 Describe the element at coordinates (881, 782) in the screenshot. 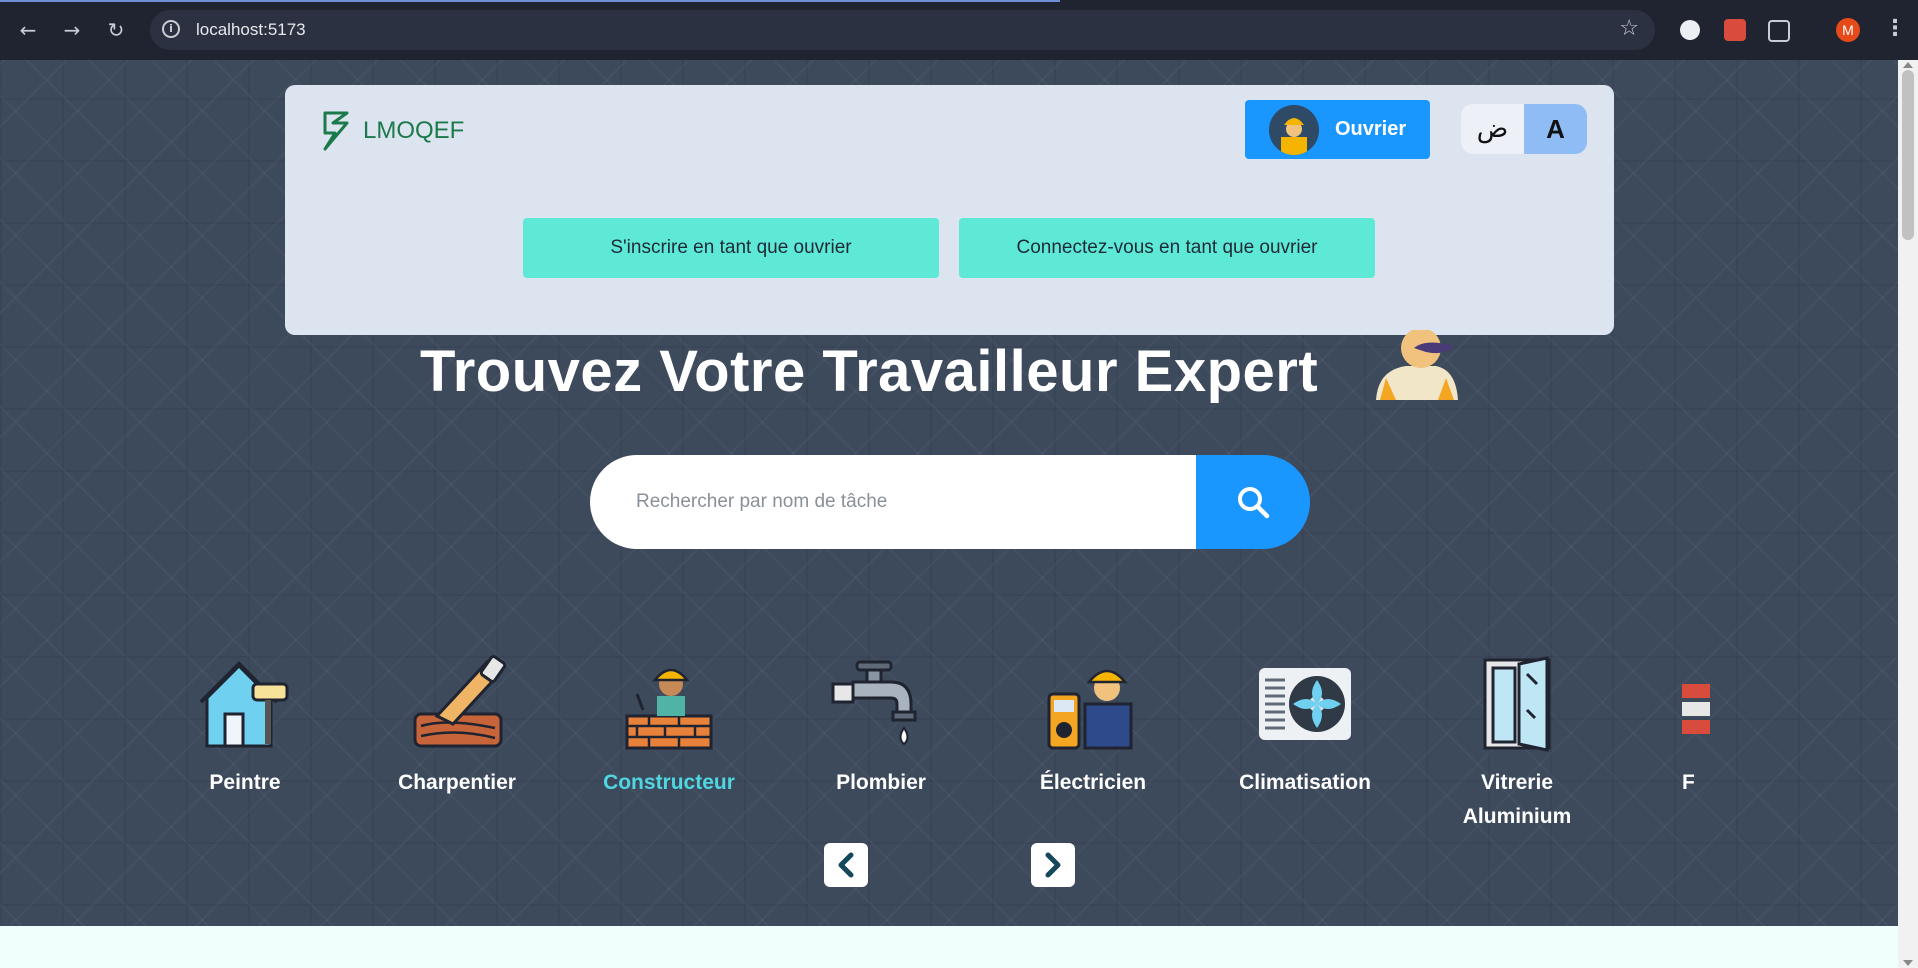

I see `category-label: Plombier` at that location.